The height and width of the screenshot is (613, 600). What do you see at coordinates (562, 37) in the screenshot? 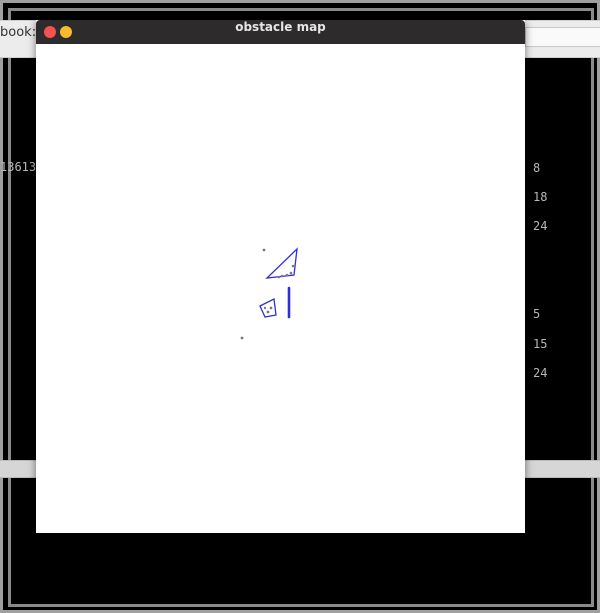
I see `background-window-search-field` at bounding box center [562, 37].